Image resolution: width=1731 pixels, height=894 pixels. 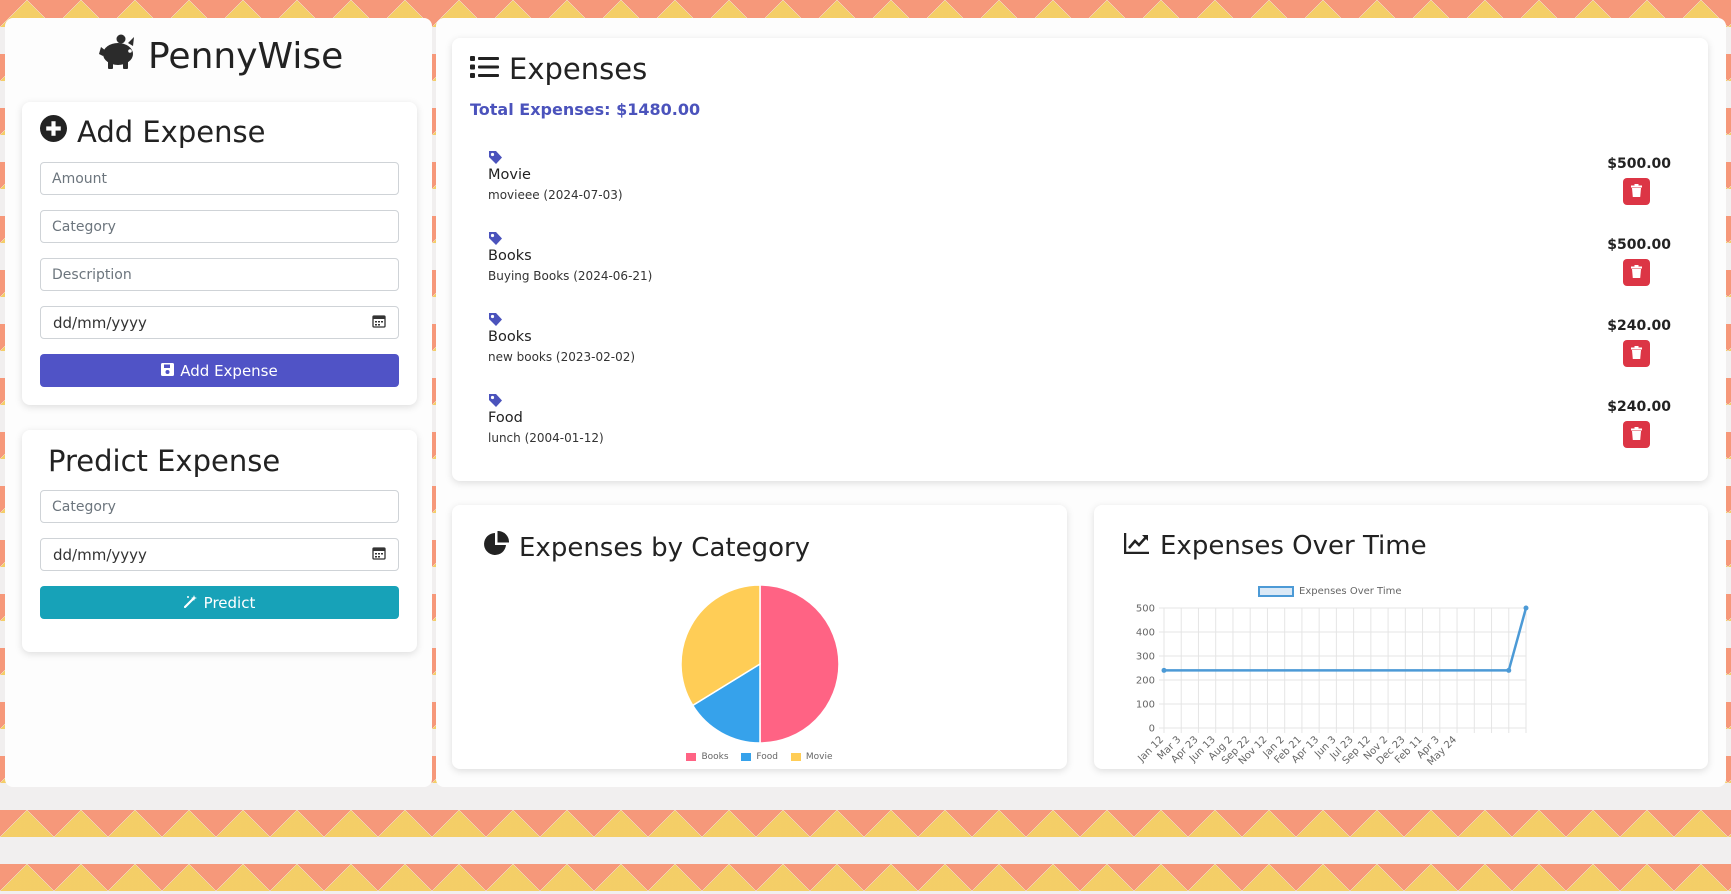 I want to click on pie-legend: Books Food Movie, so click(x=759, y=758).